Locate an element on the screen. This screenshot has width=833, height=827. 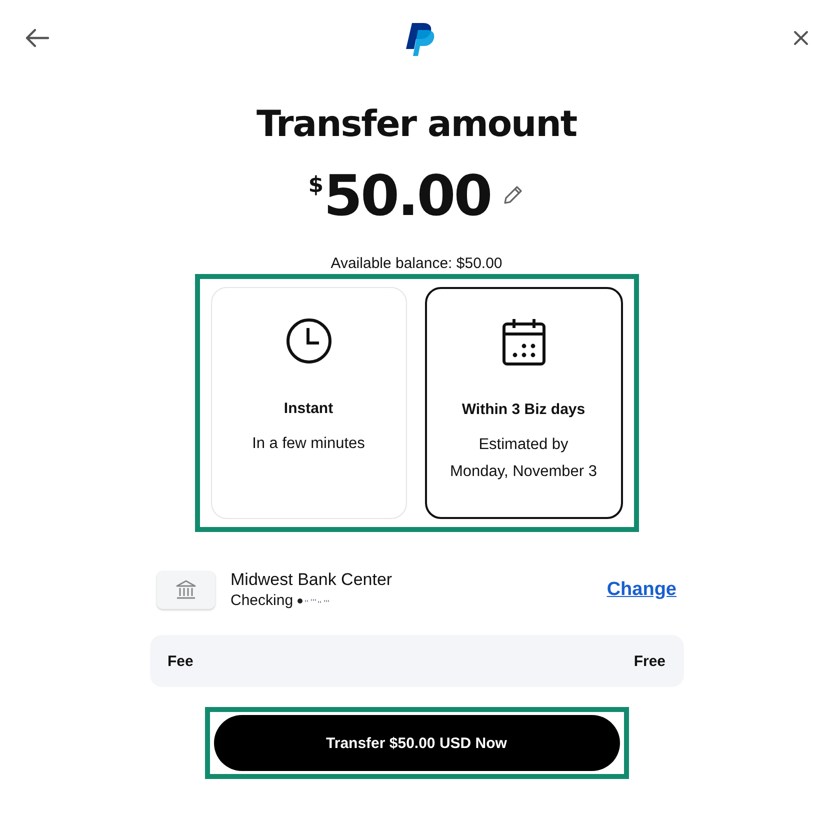
fee-value: Free is located at coordinates (650, 661).